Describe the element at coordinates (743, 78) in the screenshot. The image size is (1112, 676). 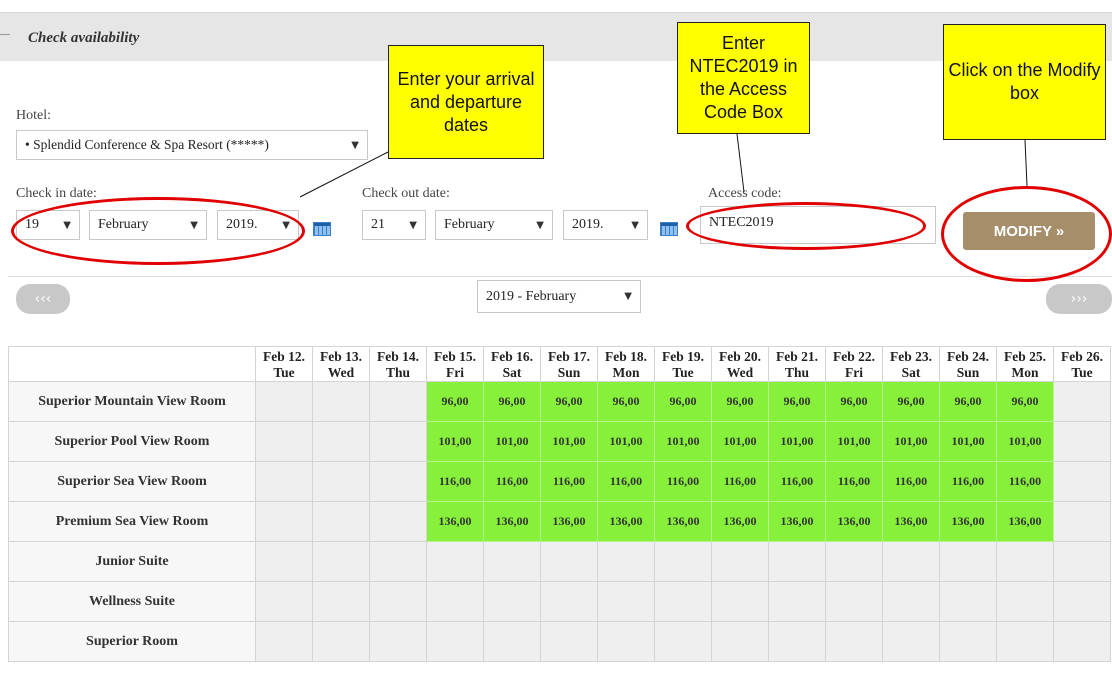
I see `access-code-callout: Enter NTEC2019 in the Access Code Box` at that location.